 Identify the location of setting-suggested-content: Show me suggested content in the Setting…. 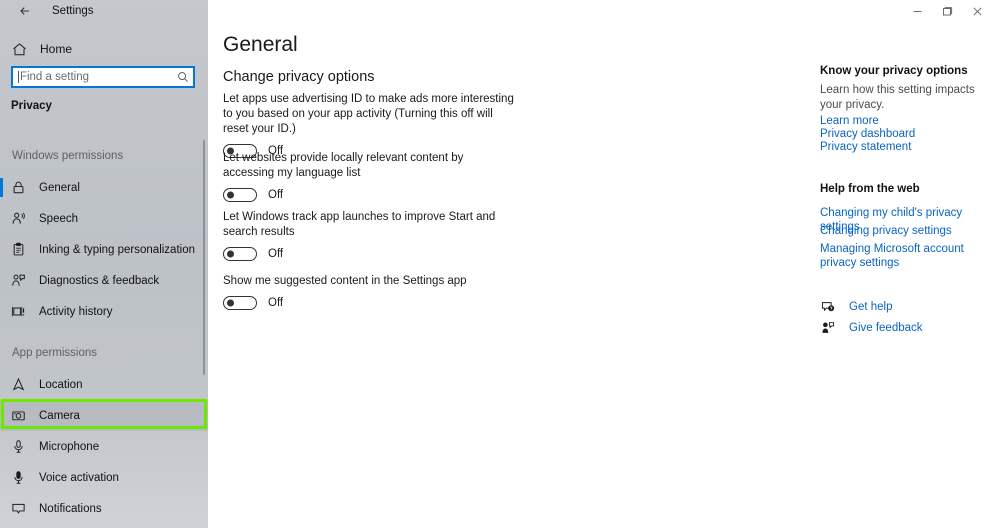
(473, 292).